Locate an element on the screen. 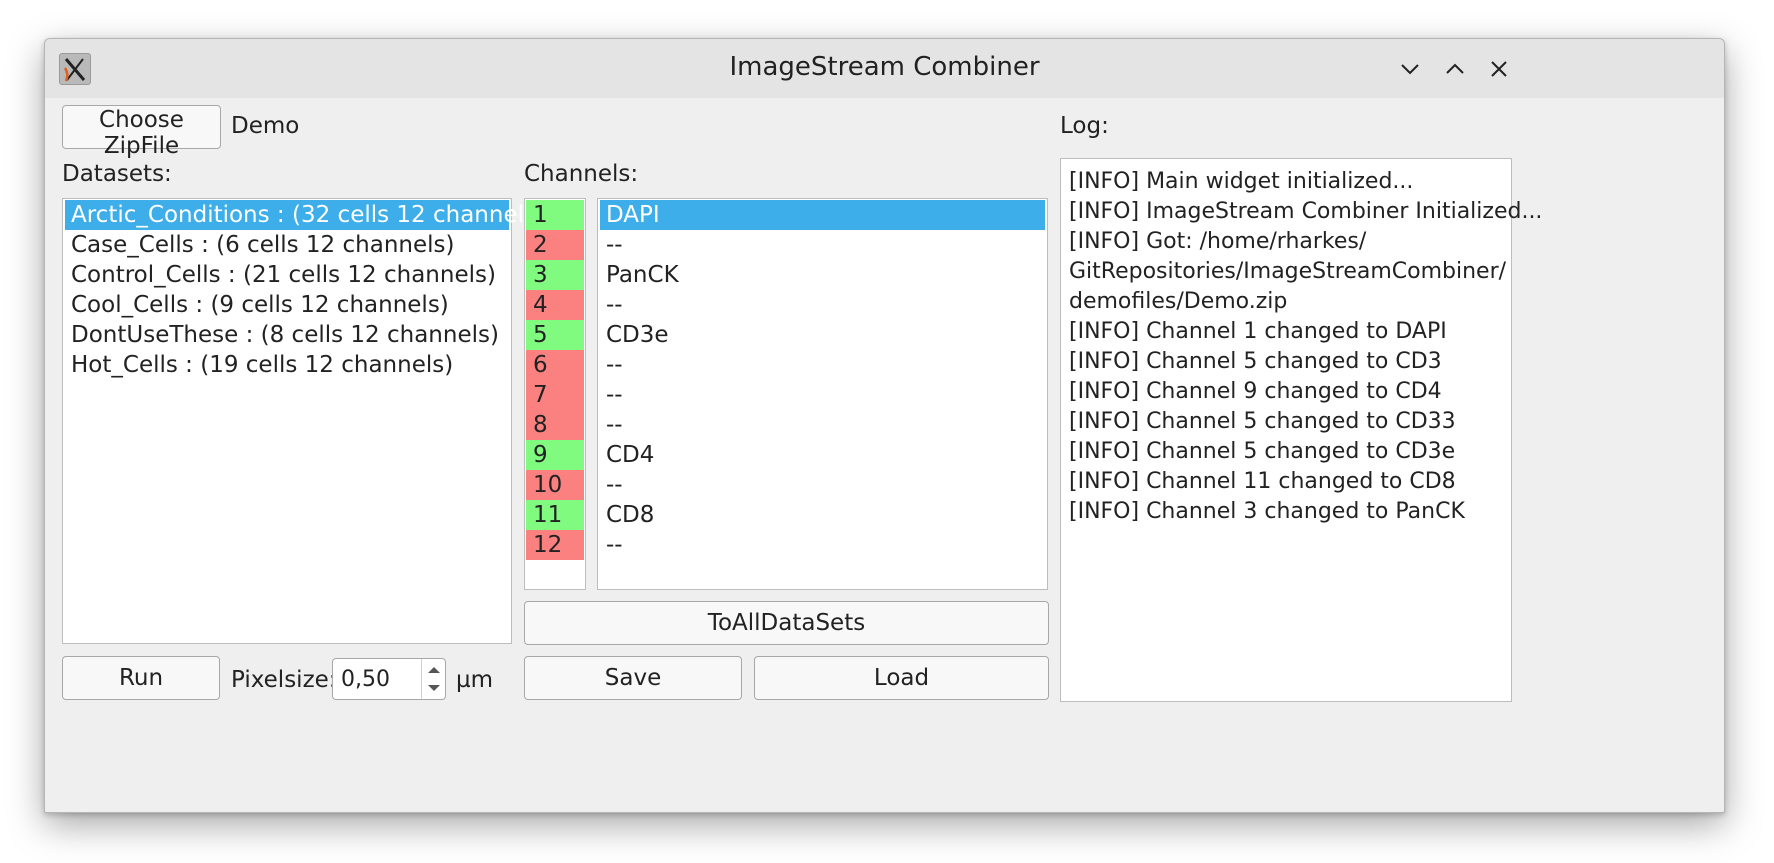  channel-name-item: CD3e is located at coordinates (822, 335).